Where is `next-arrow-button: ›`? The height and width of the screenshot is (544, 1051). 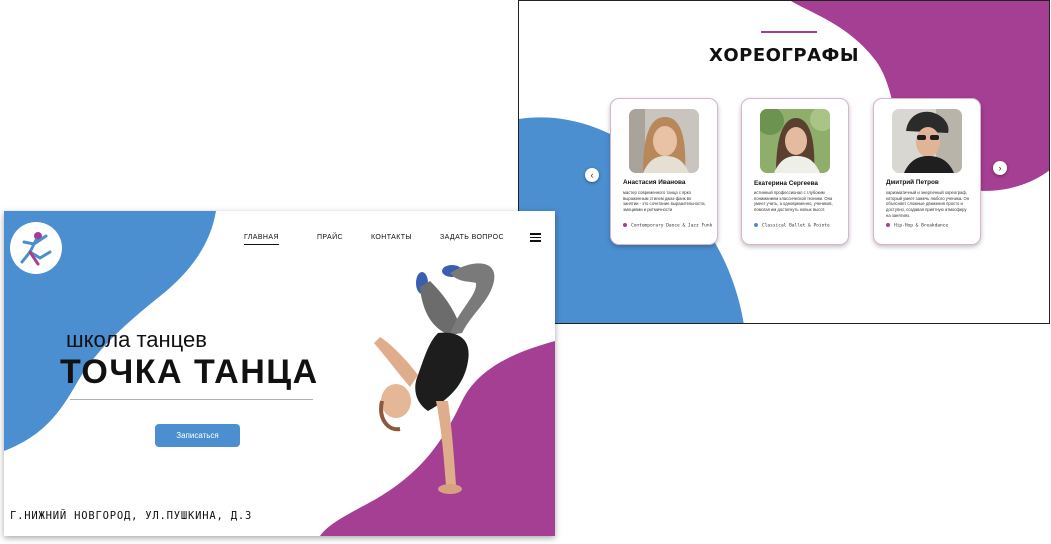
next-arrow-button: › is located at coordinates (1000, 168).